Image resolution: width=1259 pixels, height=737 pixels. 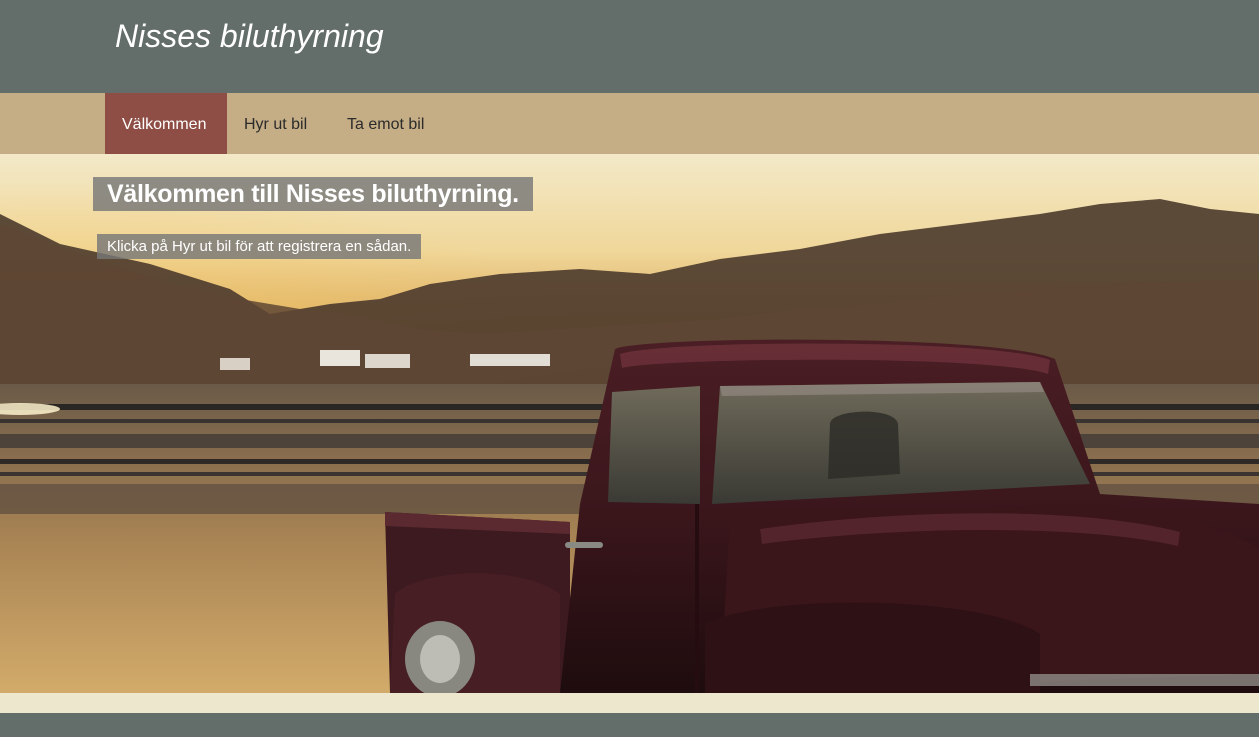 What do you see at coordinates (629, 703) in the screenshot?
I see `footer-strip` at bounding box center [629, 703].